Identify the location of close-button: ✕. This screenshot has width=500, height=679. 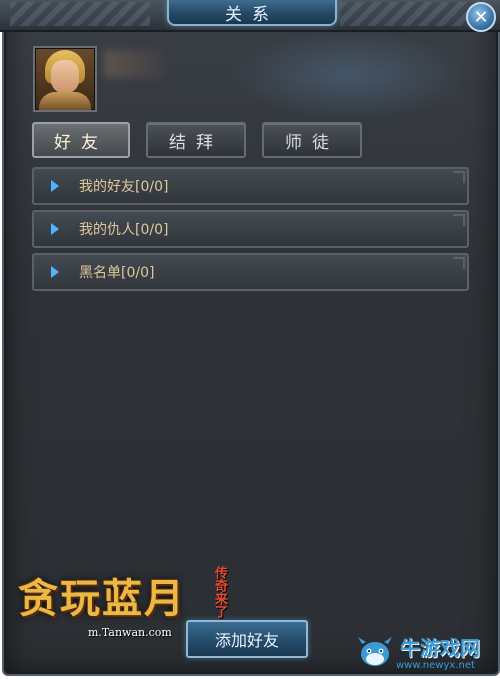
(481, 17).